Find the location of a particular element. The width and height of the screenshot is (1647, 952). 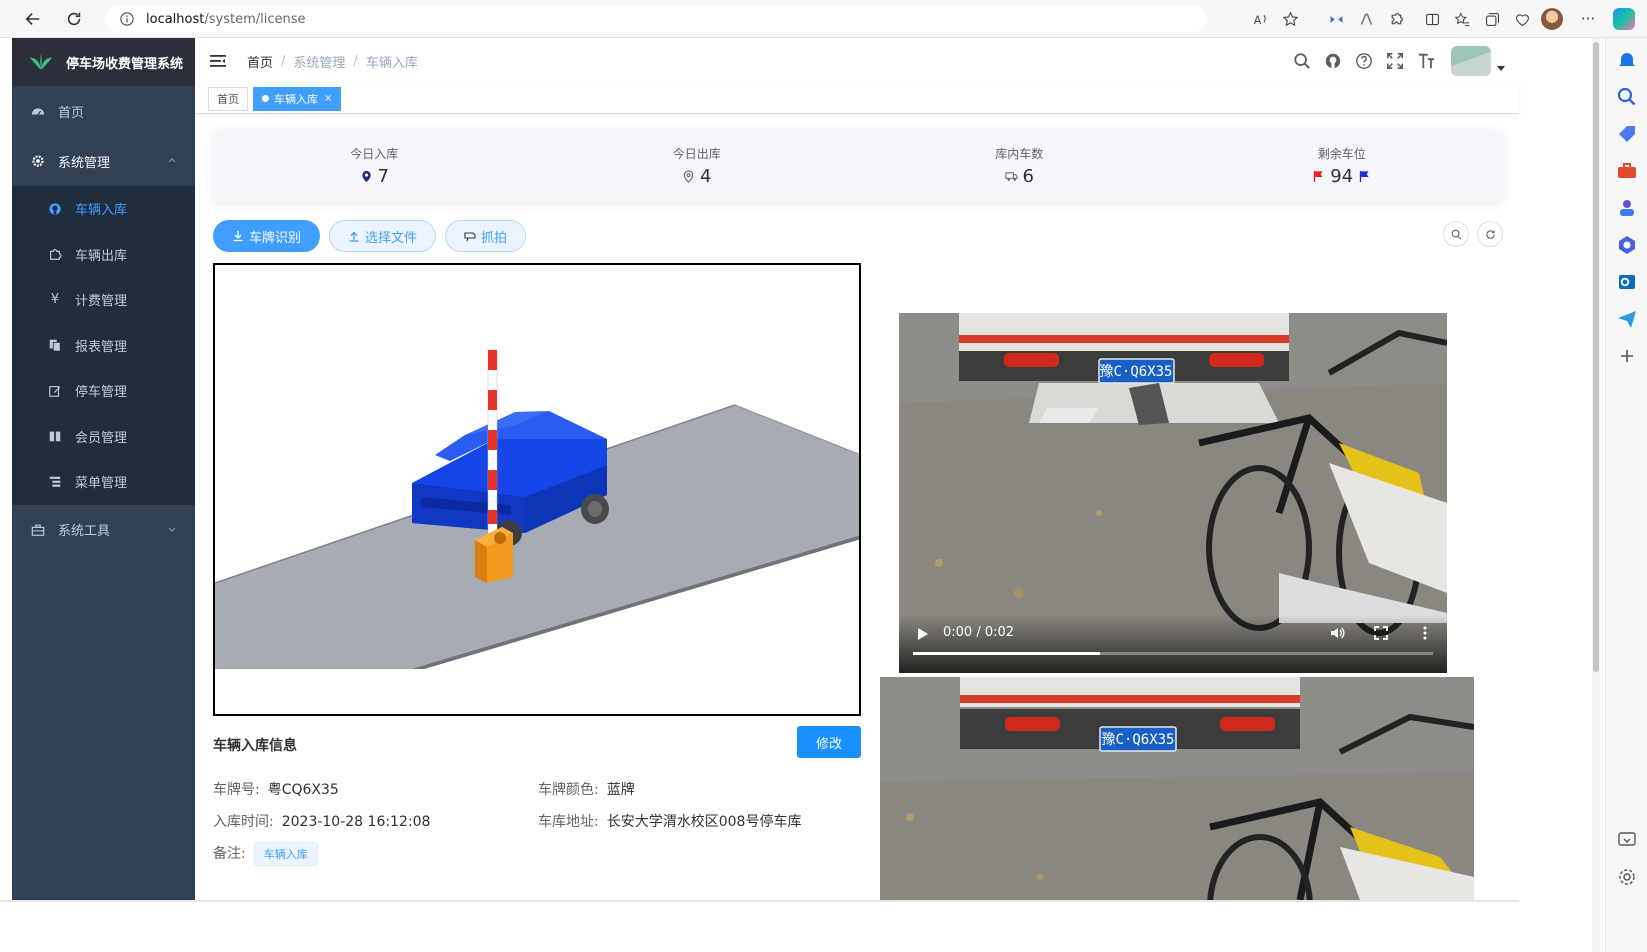

system-management-submenu: 车辆入库 车辆出库 ¥ 计费管理 报表管理 停车管理 会员管理 菜单管理 is located at coordinates (103, 345).